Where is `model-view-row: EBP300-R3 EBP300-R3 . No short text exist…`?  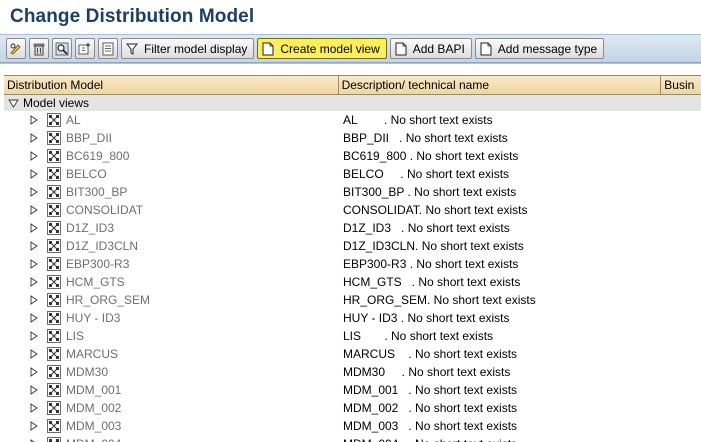
model-view-row: EBP300-R3 EBP300-R3 . No short text exist… is located at coordinates (352, 264).